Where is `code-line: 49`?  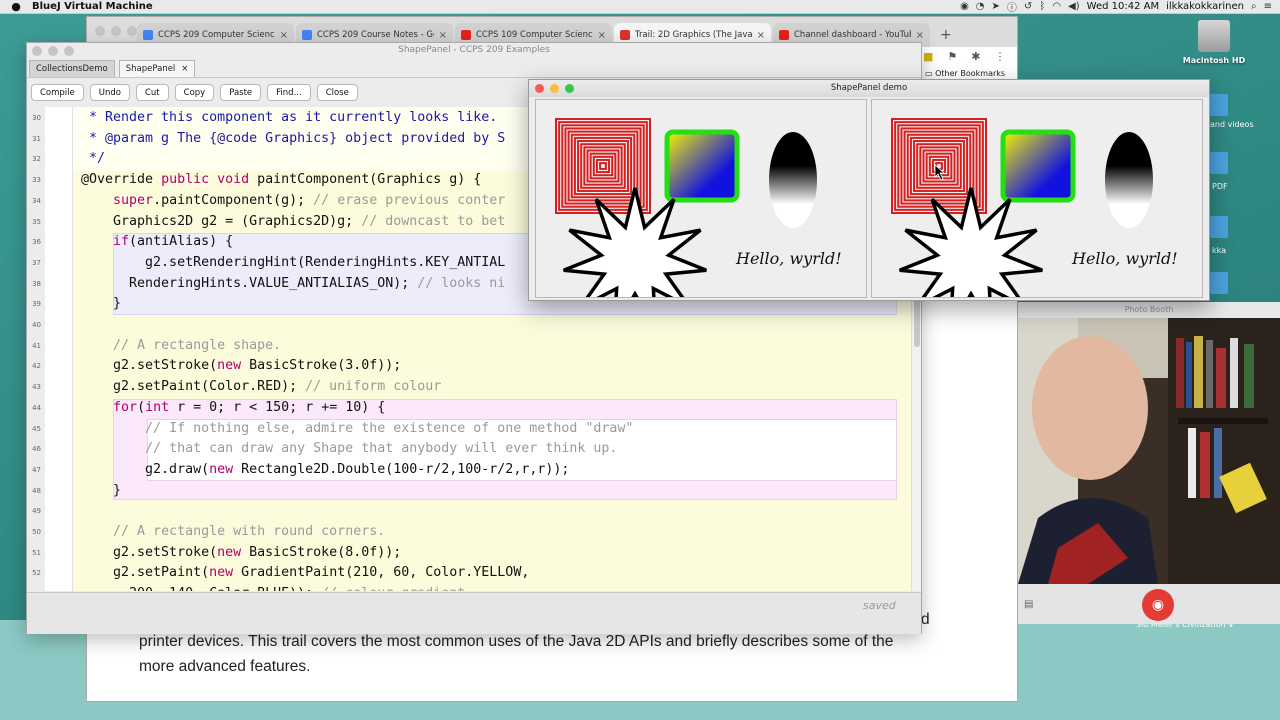
code-line: 49 is located at coordinates (470, 511).